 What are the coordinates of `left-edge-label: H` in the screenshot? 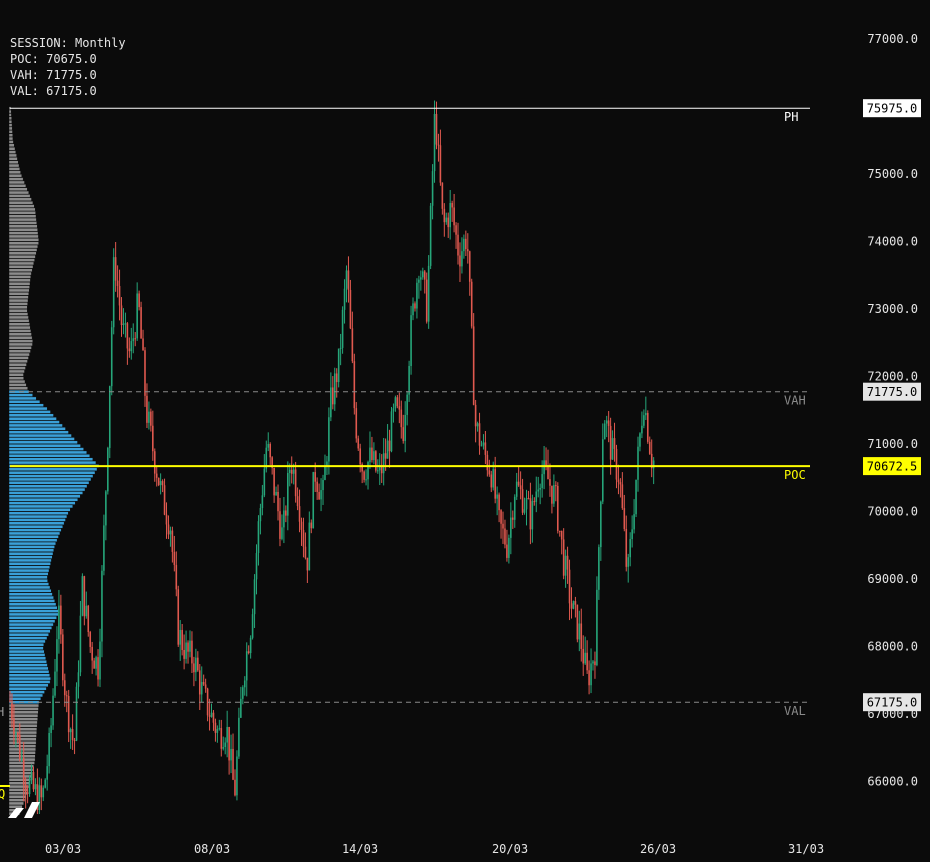 It's located at (2, 712).